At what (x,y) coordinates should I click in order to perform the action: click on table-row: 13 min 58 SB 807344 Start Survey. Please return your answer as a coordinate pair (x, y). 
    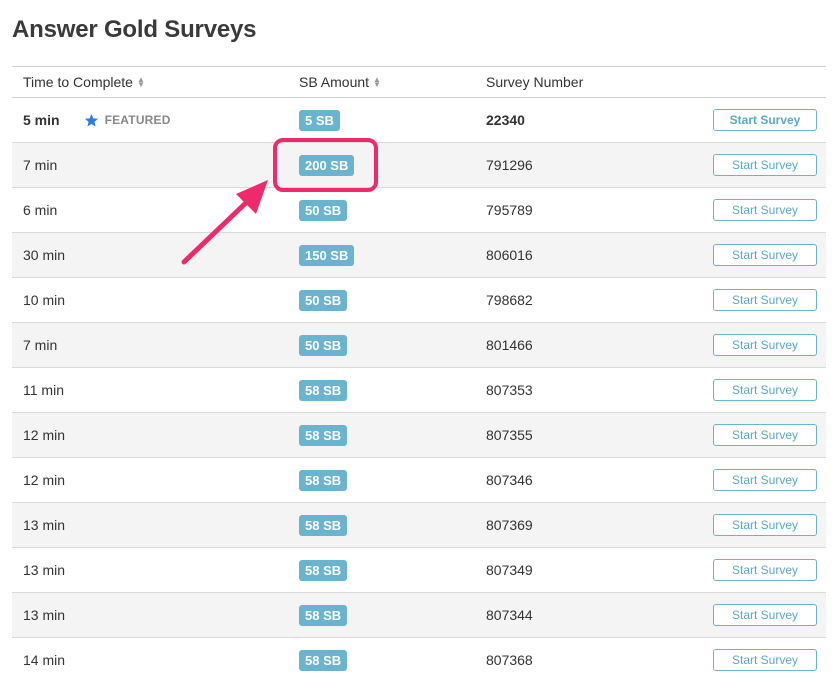
    Looking at the image, I should click on (419, 615).